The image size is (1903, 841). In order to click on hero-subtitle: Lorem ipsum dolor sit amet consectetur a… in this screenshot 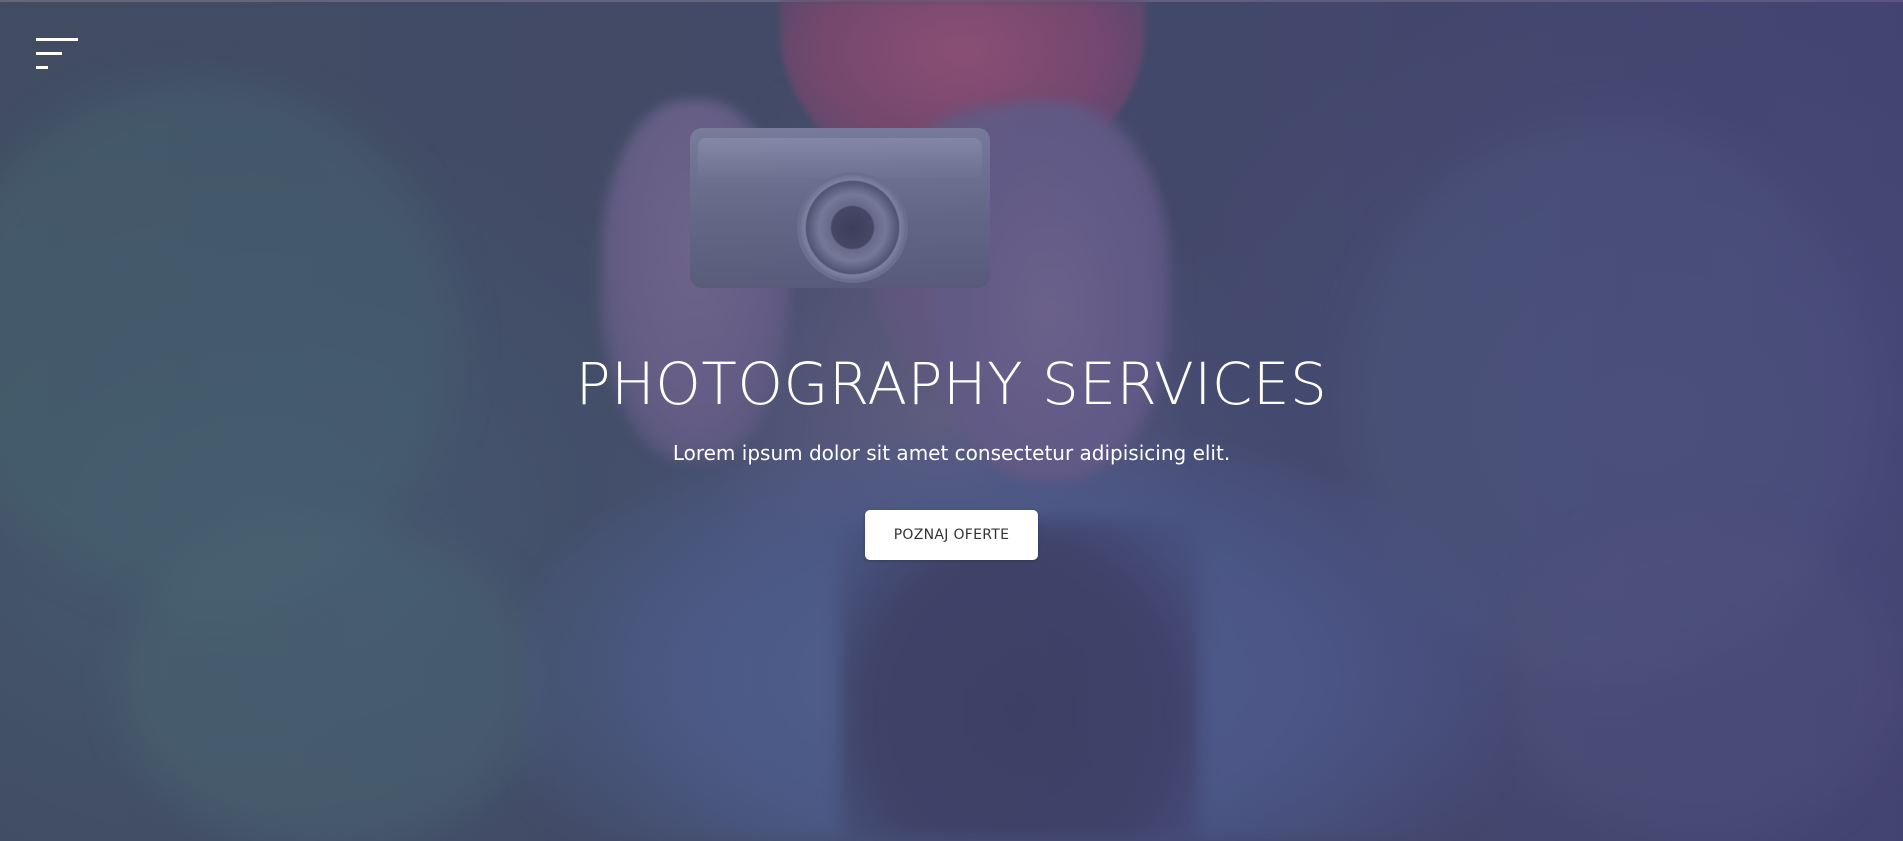, I will do `click(951, 453)`.